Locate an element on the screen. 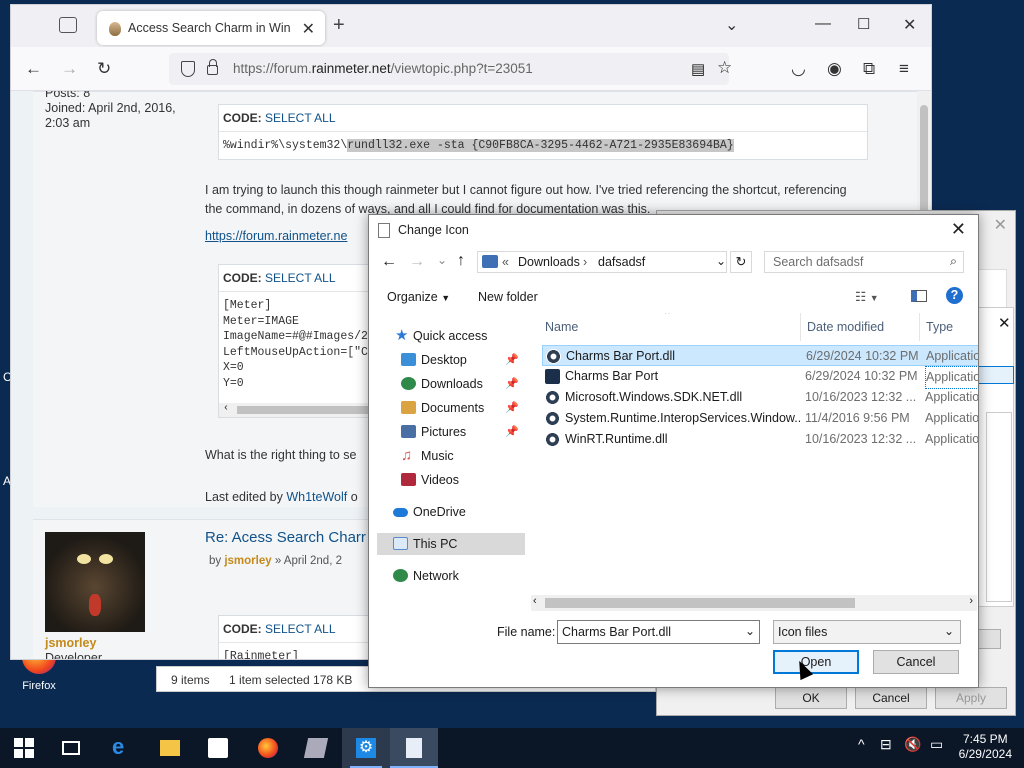 The height and width of the screenshot is (768, 1024). code-scrollbar: ‹ is located at coordinates (298, 410).